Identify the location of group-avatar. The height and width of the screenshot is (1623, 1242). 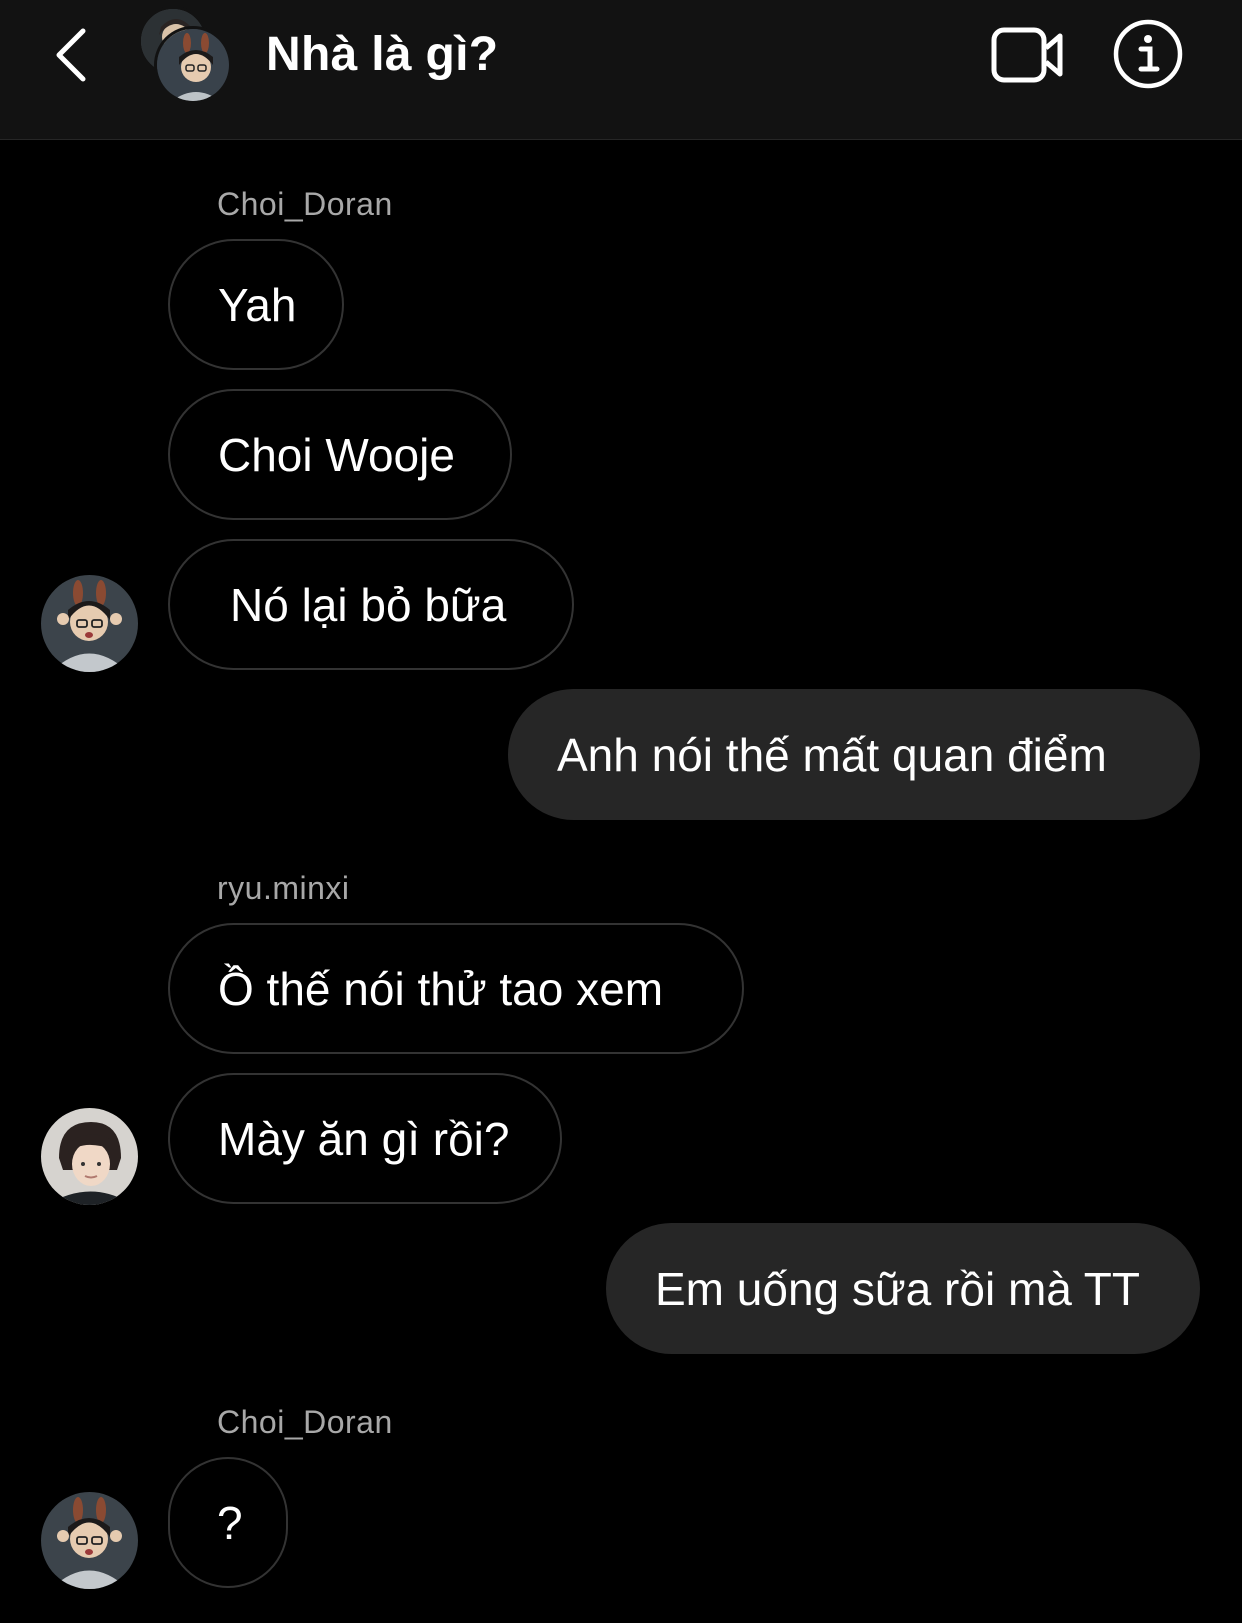
(186, 55).